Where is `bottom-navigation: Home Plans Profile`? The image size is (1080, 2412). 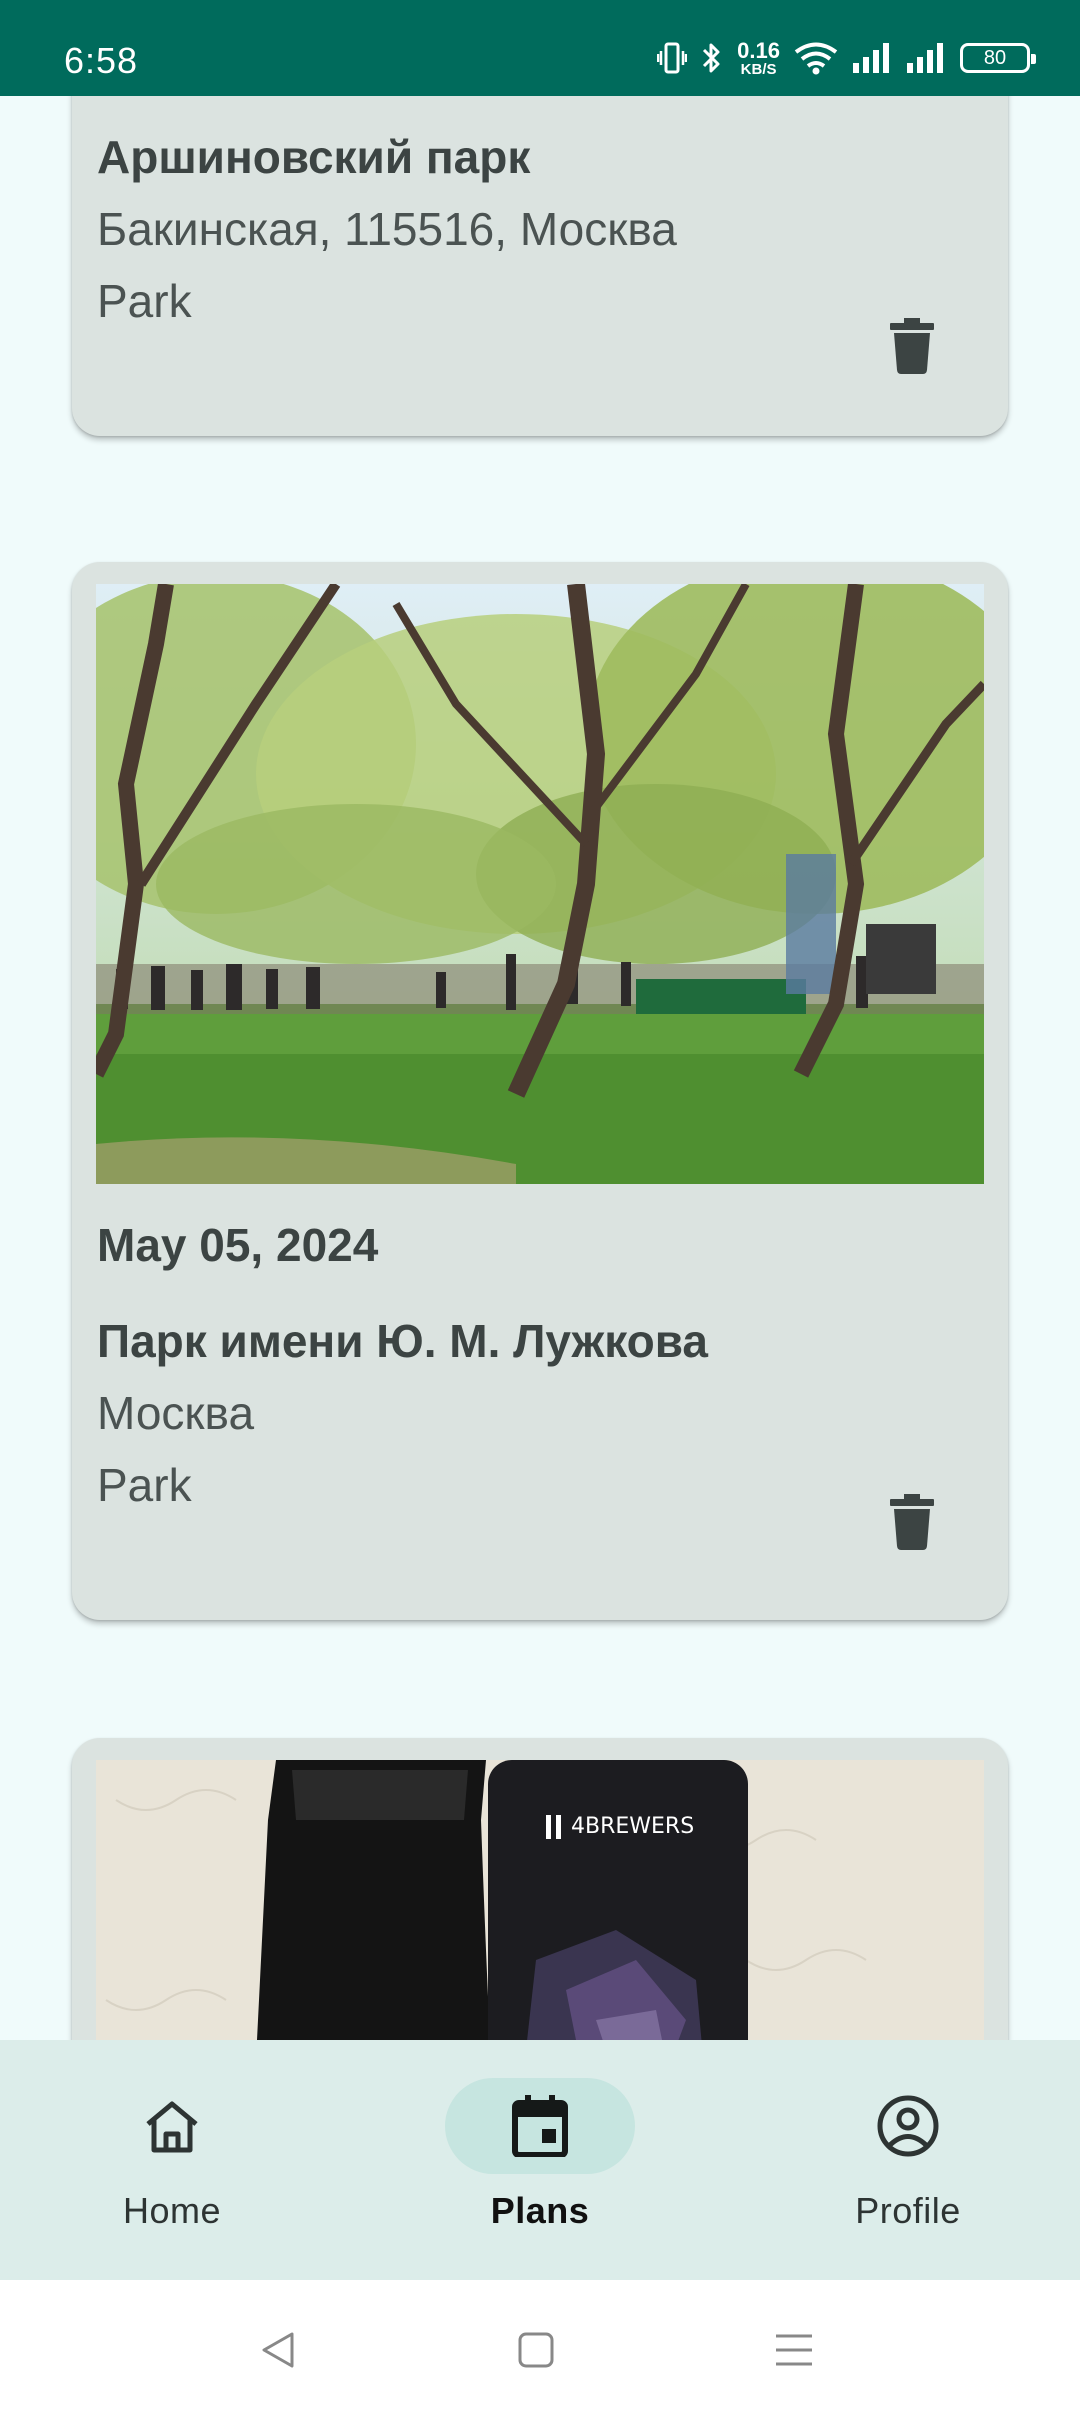
bottom-navigation: Home Plans Profile is located at coordinates (540, 2160).